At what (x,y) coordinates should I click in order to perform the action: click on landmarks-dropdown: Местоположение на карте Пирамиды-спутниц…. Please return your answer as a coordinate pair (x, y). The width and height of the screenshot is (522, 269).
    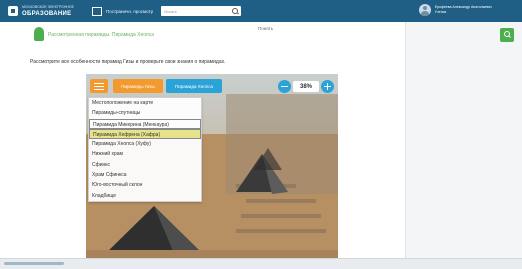
    Looking at the image, I should click on (145, 149).